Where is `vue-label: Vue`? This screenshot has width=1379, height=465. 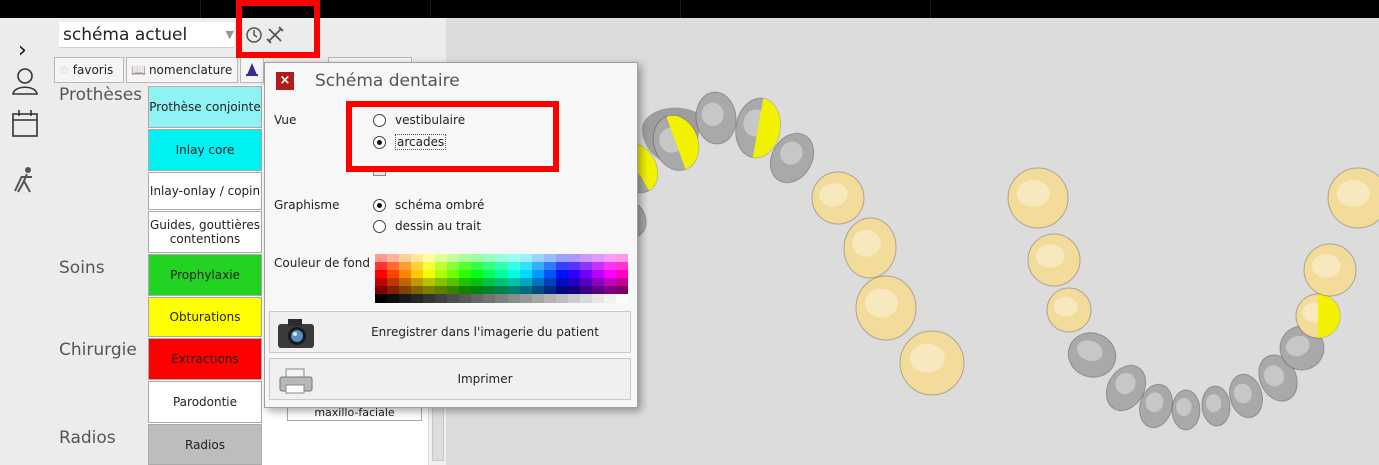 vue-label: Vue is located at coordinates (285, 120).